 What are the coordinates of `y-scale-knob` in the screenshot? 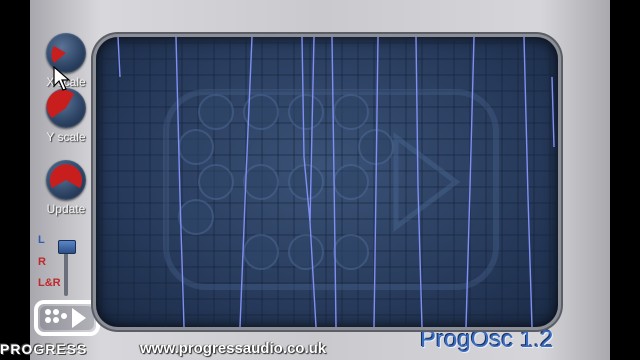 It's located at (66, 108).